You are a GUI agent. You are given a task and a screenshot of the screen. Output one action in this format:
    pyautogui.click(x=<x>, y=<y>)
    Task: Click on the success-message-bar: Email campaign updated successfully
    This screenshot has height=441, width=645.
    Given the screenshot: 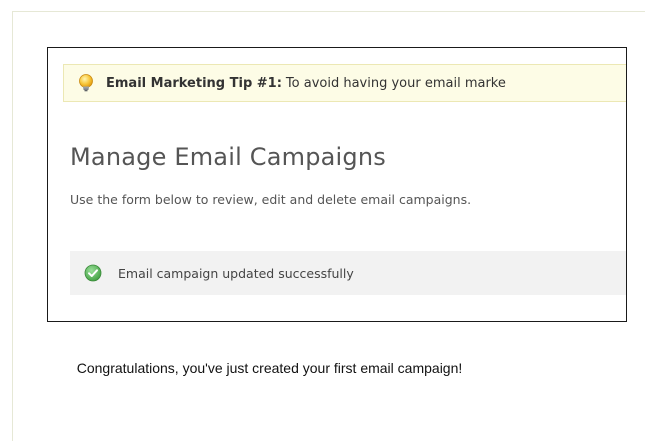 What is the action you would take?
    pyautogui.click(x=348, y=273)
    